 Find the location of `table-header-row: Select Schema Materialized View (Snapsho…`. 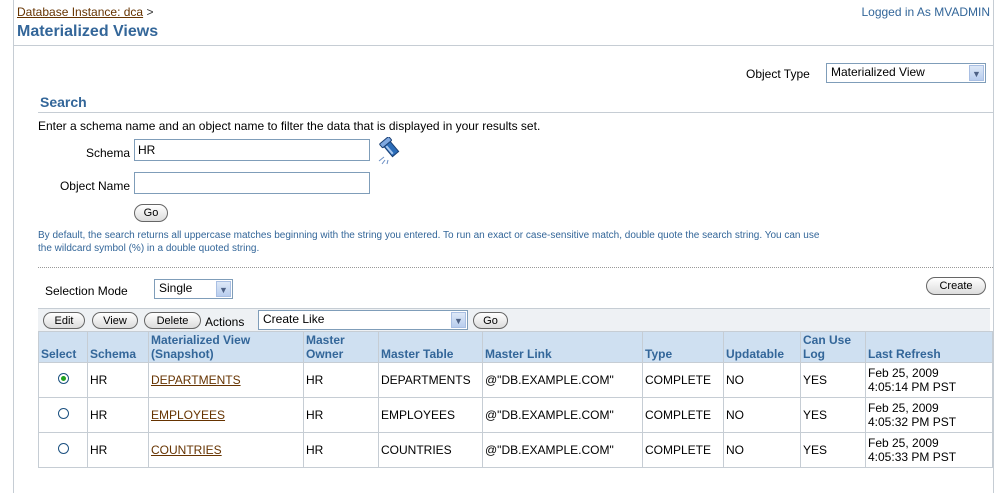

table-header-row: Select Schema Materialized View (Snapsho… is located at coordinates (515, 347).